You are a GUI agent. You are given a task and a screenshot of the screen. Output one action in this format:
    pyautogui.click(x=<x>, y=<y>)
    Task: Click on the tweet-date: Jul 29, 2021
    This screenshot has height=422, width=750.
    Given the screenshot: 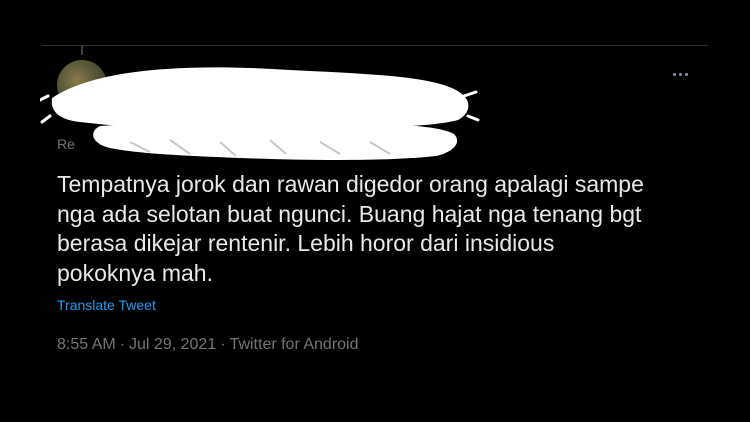 What is the action you would take?
    pyautogui.click(x=172, y=344)
    